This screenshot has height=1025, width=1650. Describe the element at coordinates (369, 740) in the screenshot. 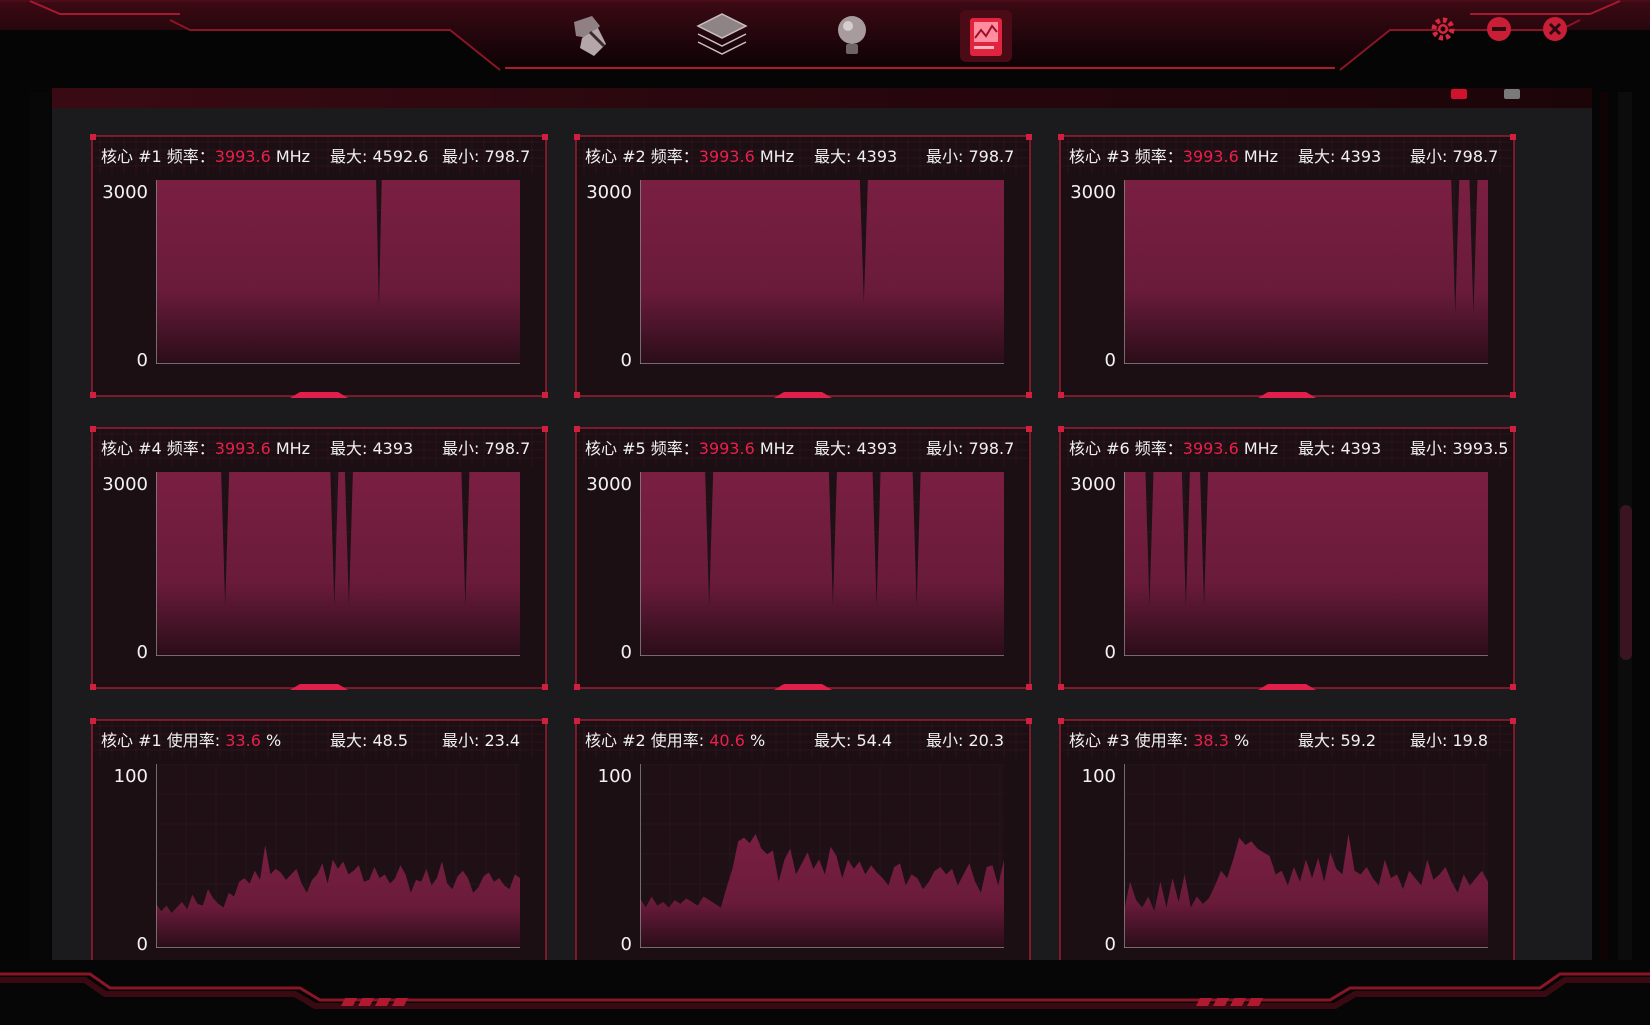

I see `metric-max: 最大: 48.5` at that location.